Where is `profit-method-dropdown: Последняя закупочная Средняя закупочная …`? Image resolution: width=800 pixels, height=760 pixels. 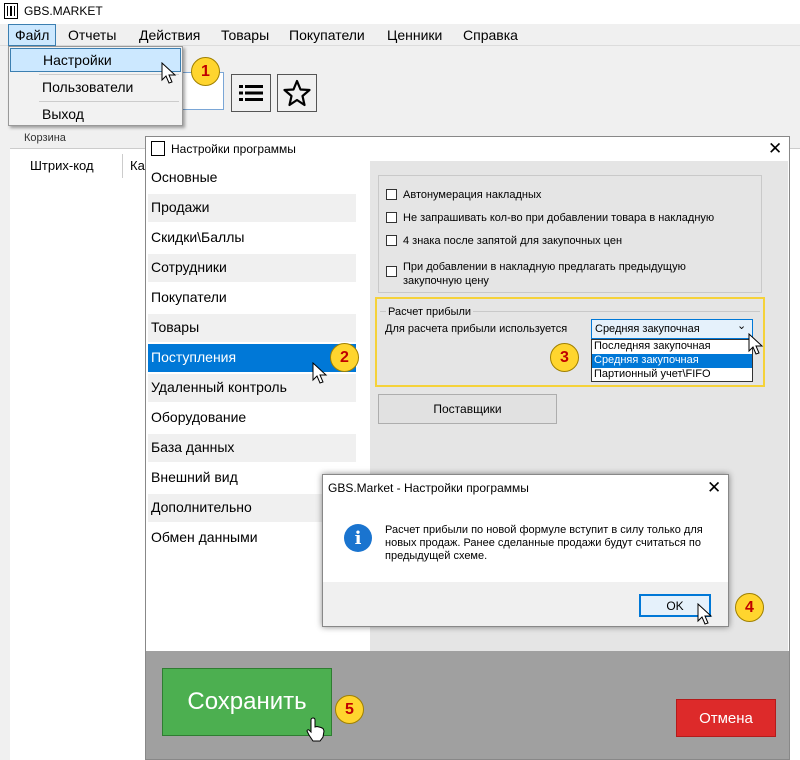
profit-method-dropdown: Последняя закупочная Средняя закупочная … is located at coordinates (672, 360).